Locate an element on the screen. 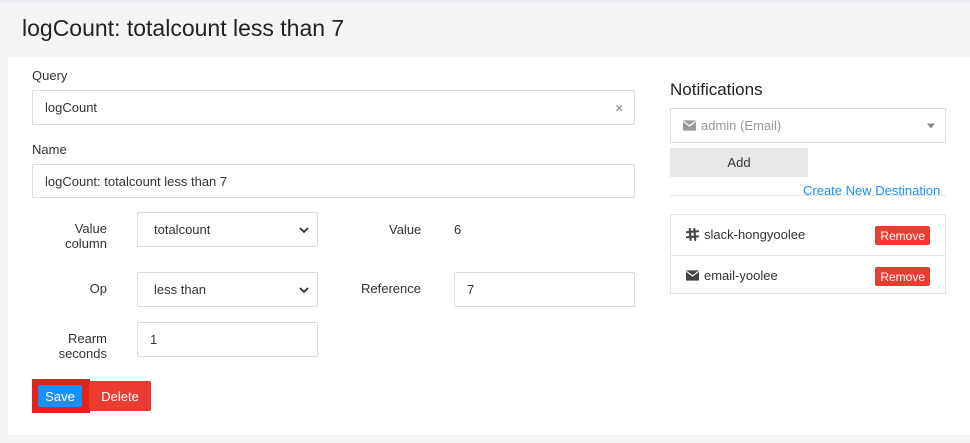 This screenshot has height=443, width=970. value-column-label: Value column is located at coordinates (73, 236).